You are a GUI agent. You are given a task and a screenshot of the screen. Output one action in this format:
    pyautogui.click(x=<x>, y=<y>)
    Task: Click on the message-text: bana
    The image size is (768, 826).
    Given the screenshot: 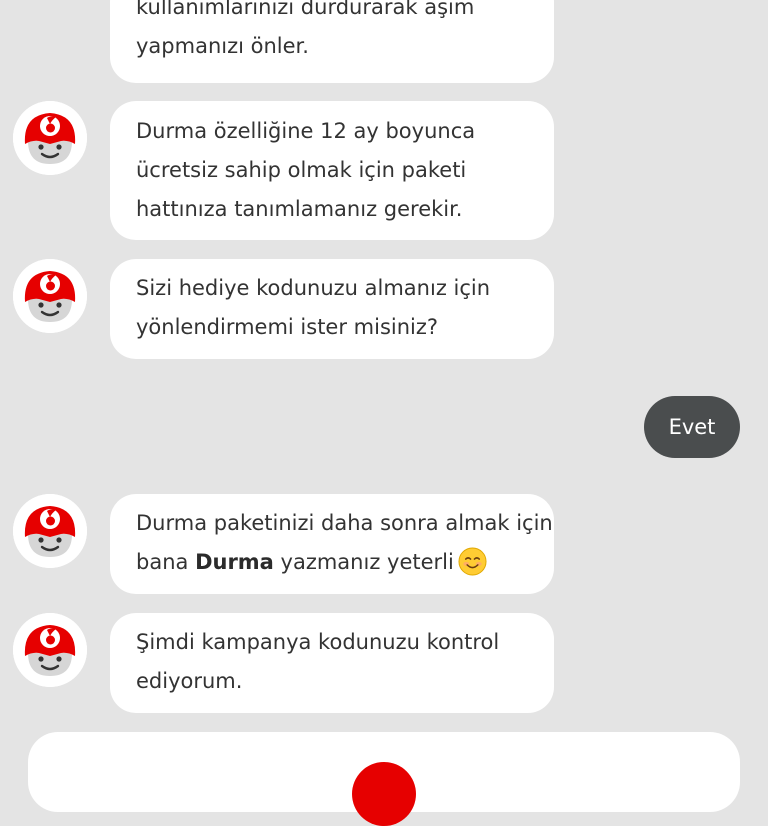 What is the action you would take?
    pyautogui.click(x=166, y=562)
    